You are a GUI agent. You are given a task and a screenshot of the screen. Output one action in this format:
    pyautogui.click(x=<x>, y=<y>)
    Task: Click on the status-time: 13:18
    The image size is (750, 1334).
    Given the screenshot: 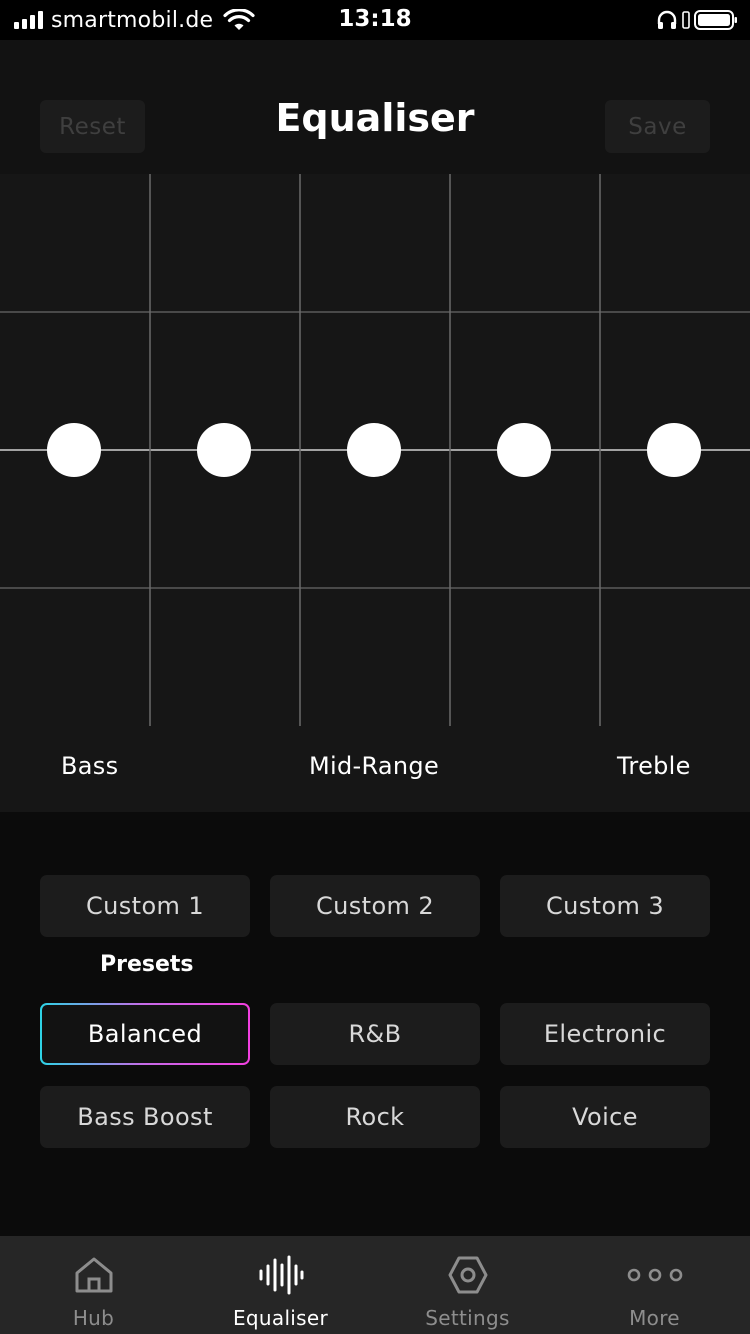 What is the action you would take?
    pyautogui.click(x=375, y=19)
    